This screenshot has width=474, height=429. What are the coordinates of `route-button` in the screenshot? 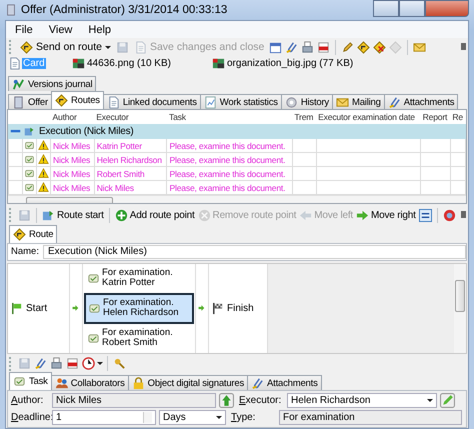 It's located at (364, 47).